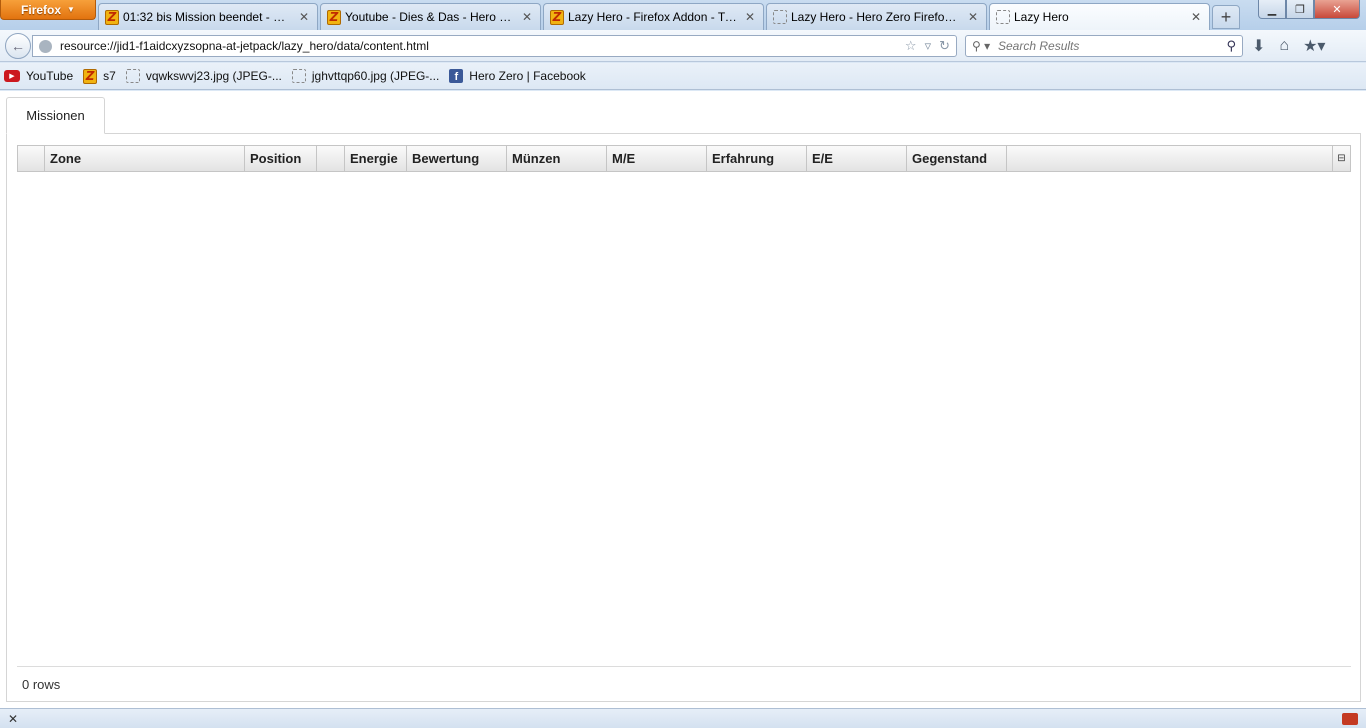  I want to click on window-controls: ▁ ❐ ✕, so click(1309, 9).